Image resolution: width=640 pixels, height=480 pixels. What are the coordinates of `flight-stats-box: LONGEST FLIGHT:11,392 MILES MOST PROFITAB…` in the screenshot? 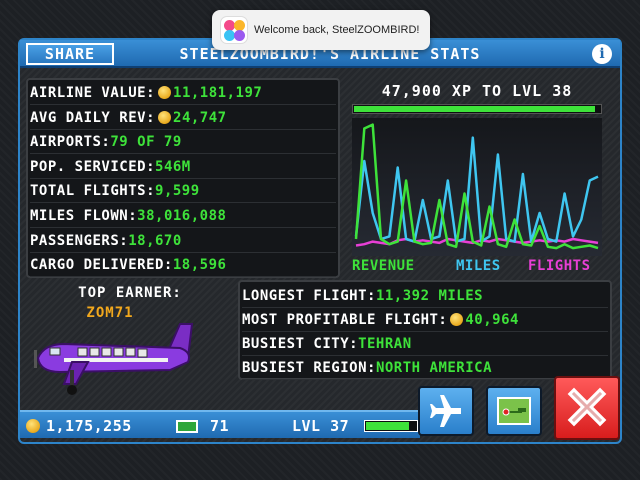 It's located at (425, 330).